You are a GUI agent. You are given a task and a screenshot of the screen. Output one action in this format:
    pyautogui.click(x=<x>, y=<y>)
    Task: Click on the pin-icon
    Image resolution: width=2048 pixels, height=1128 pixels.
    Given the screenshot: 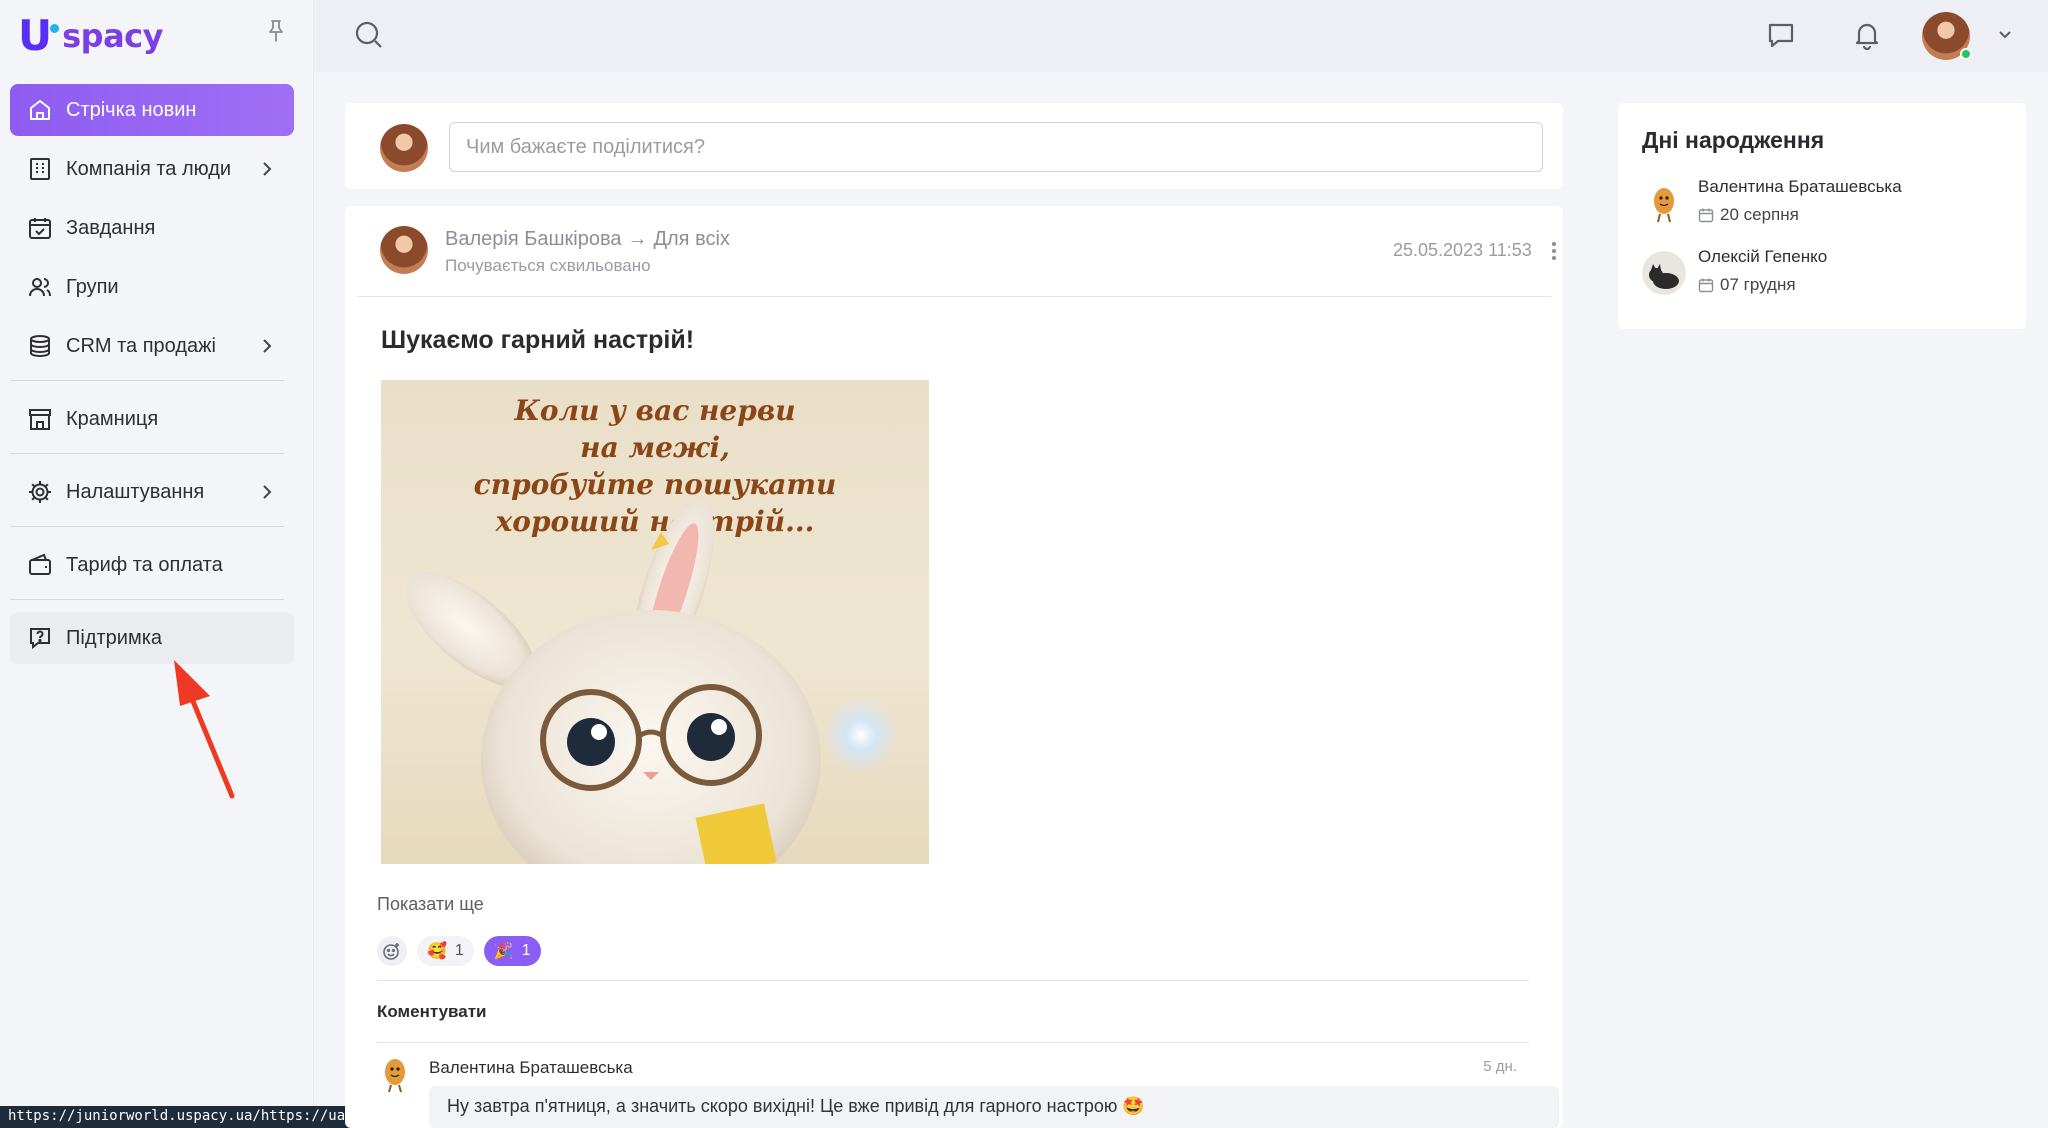 What is the action you would take?
    pyautogui.click(x=276, y=31)
    